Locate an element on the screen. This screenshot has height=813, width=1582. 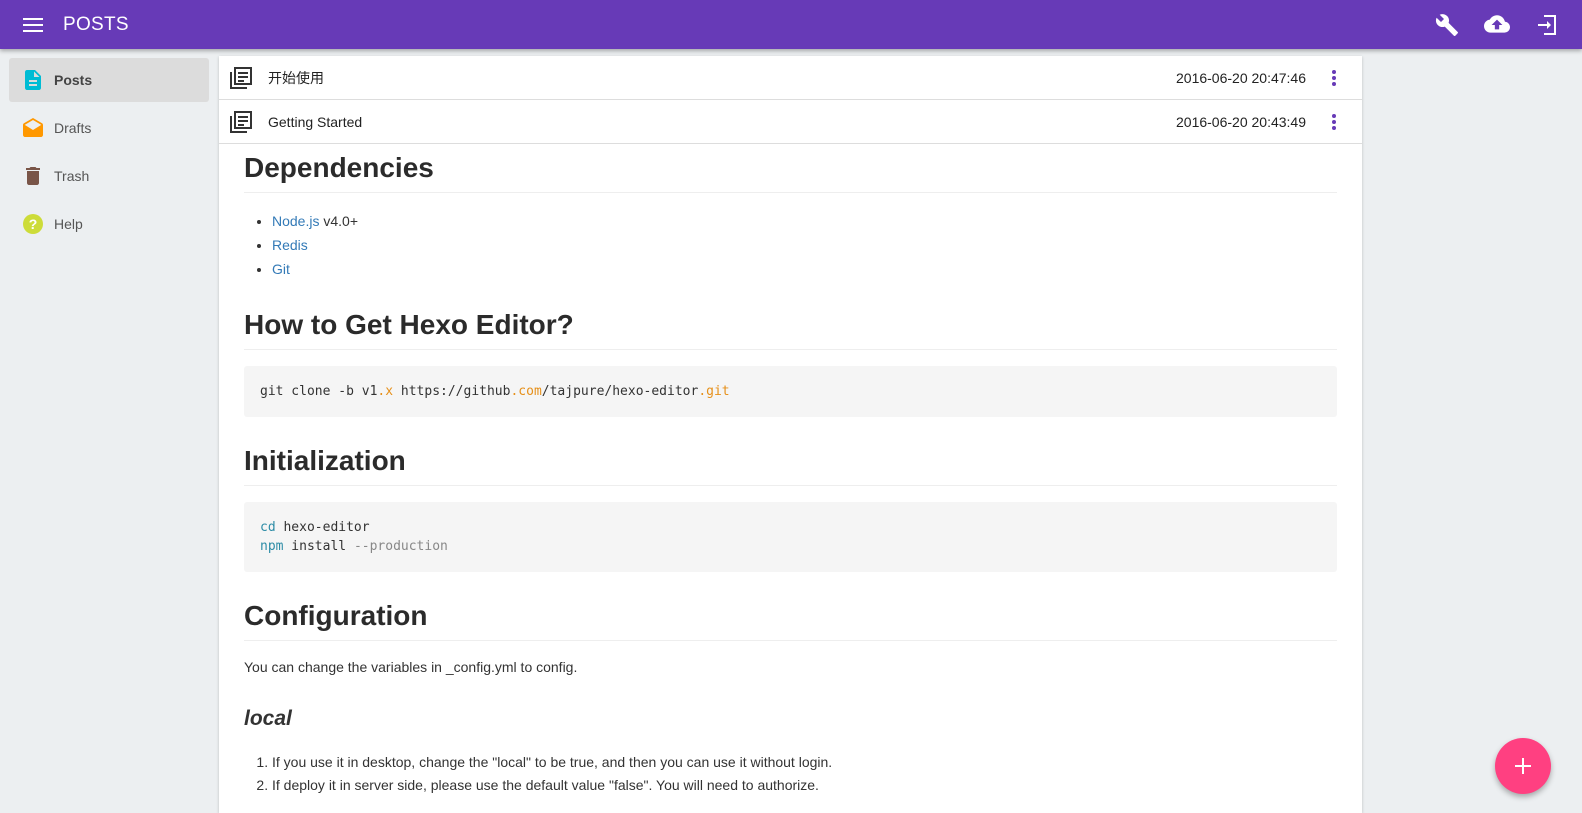
post-title: Getting Started is located at coordinates (315, 121).